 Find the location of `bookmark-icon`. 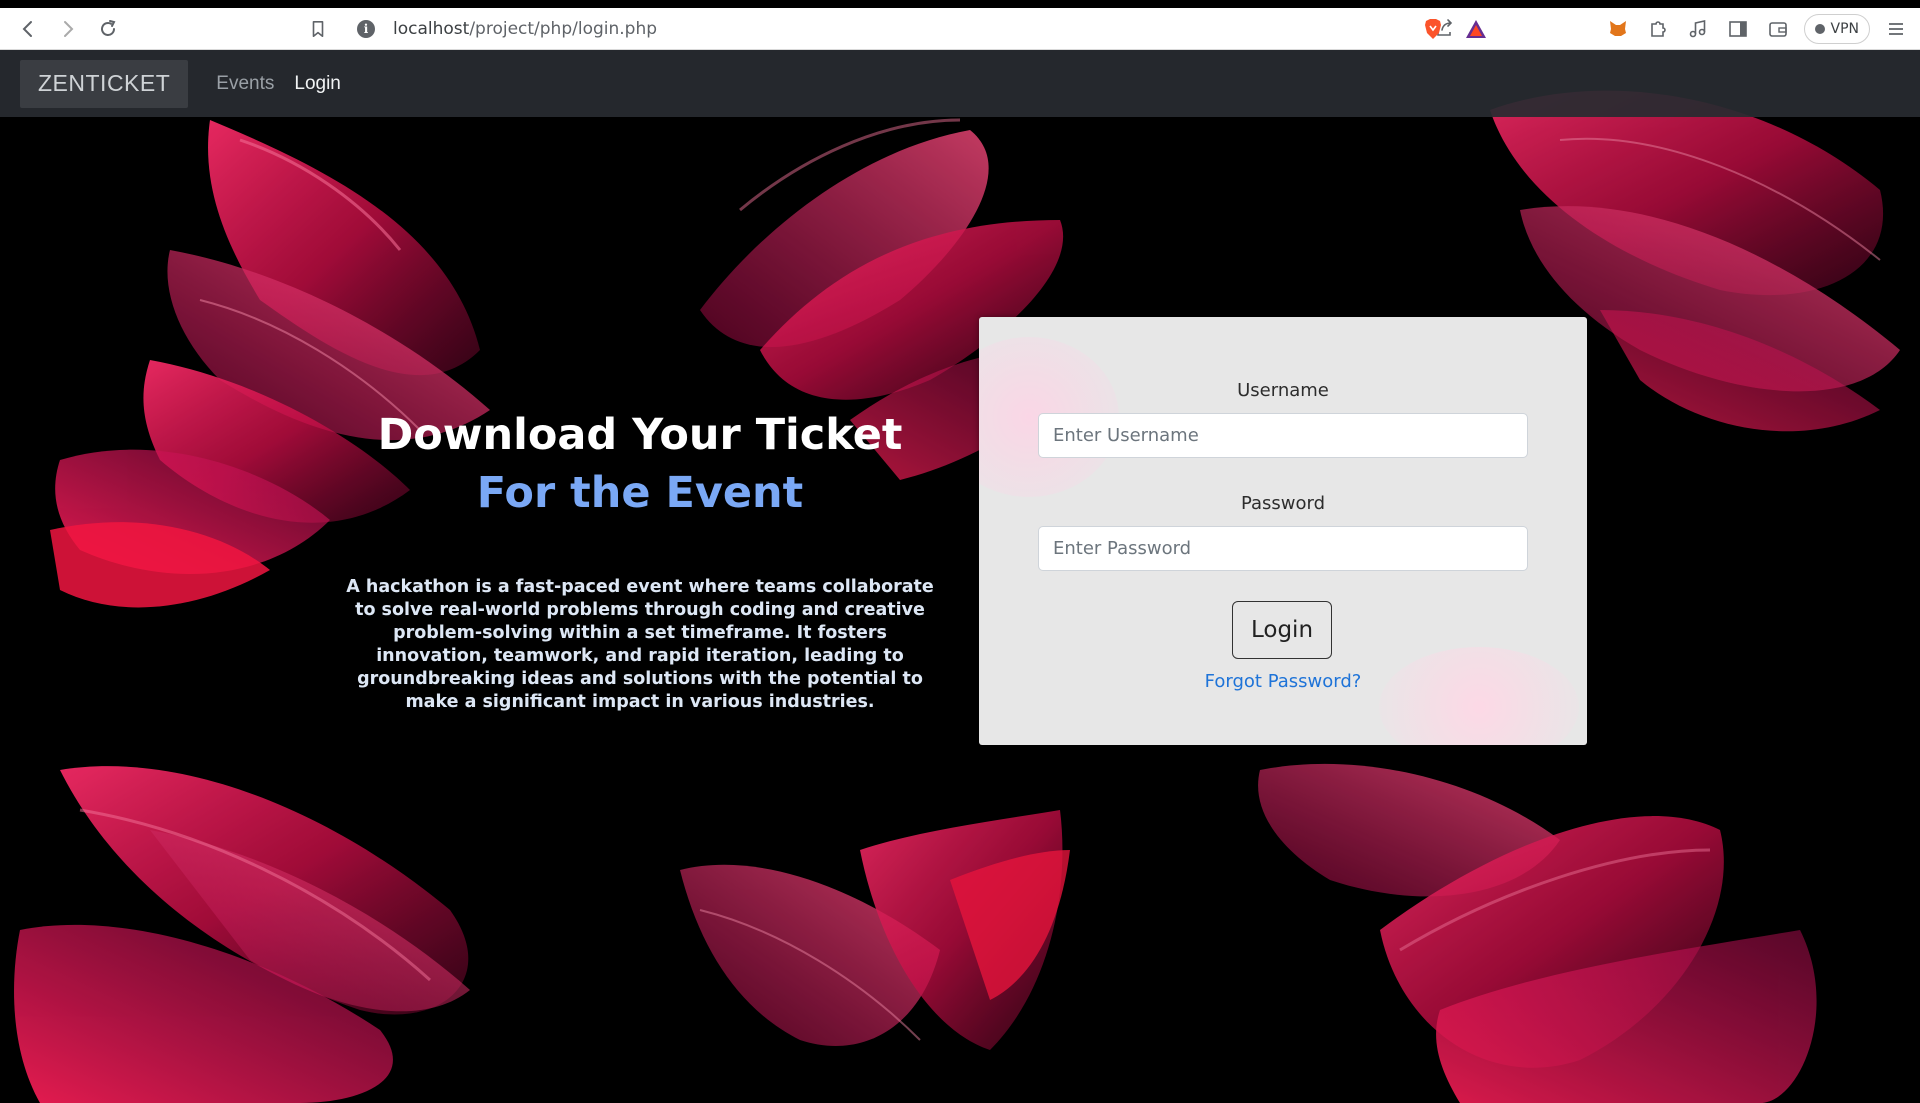

bookmark-icon is located at coordinates (318, 29).